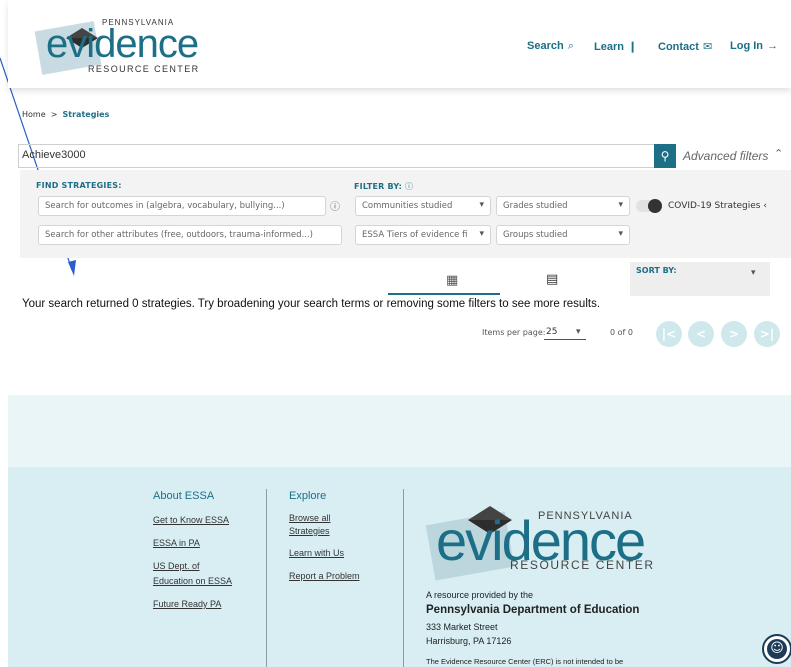 Image resolution: width=791 pixels, height=667 pixels. Describe the element at coordinates (563, 235) in the screenshot. I see `groups-select: Groups studied` at that location.